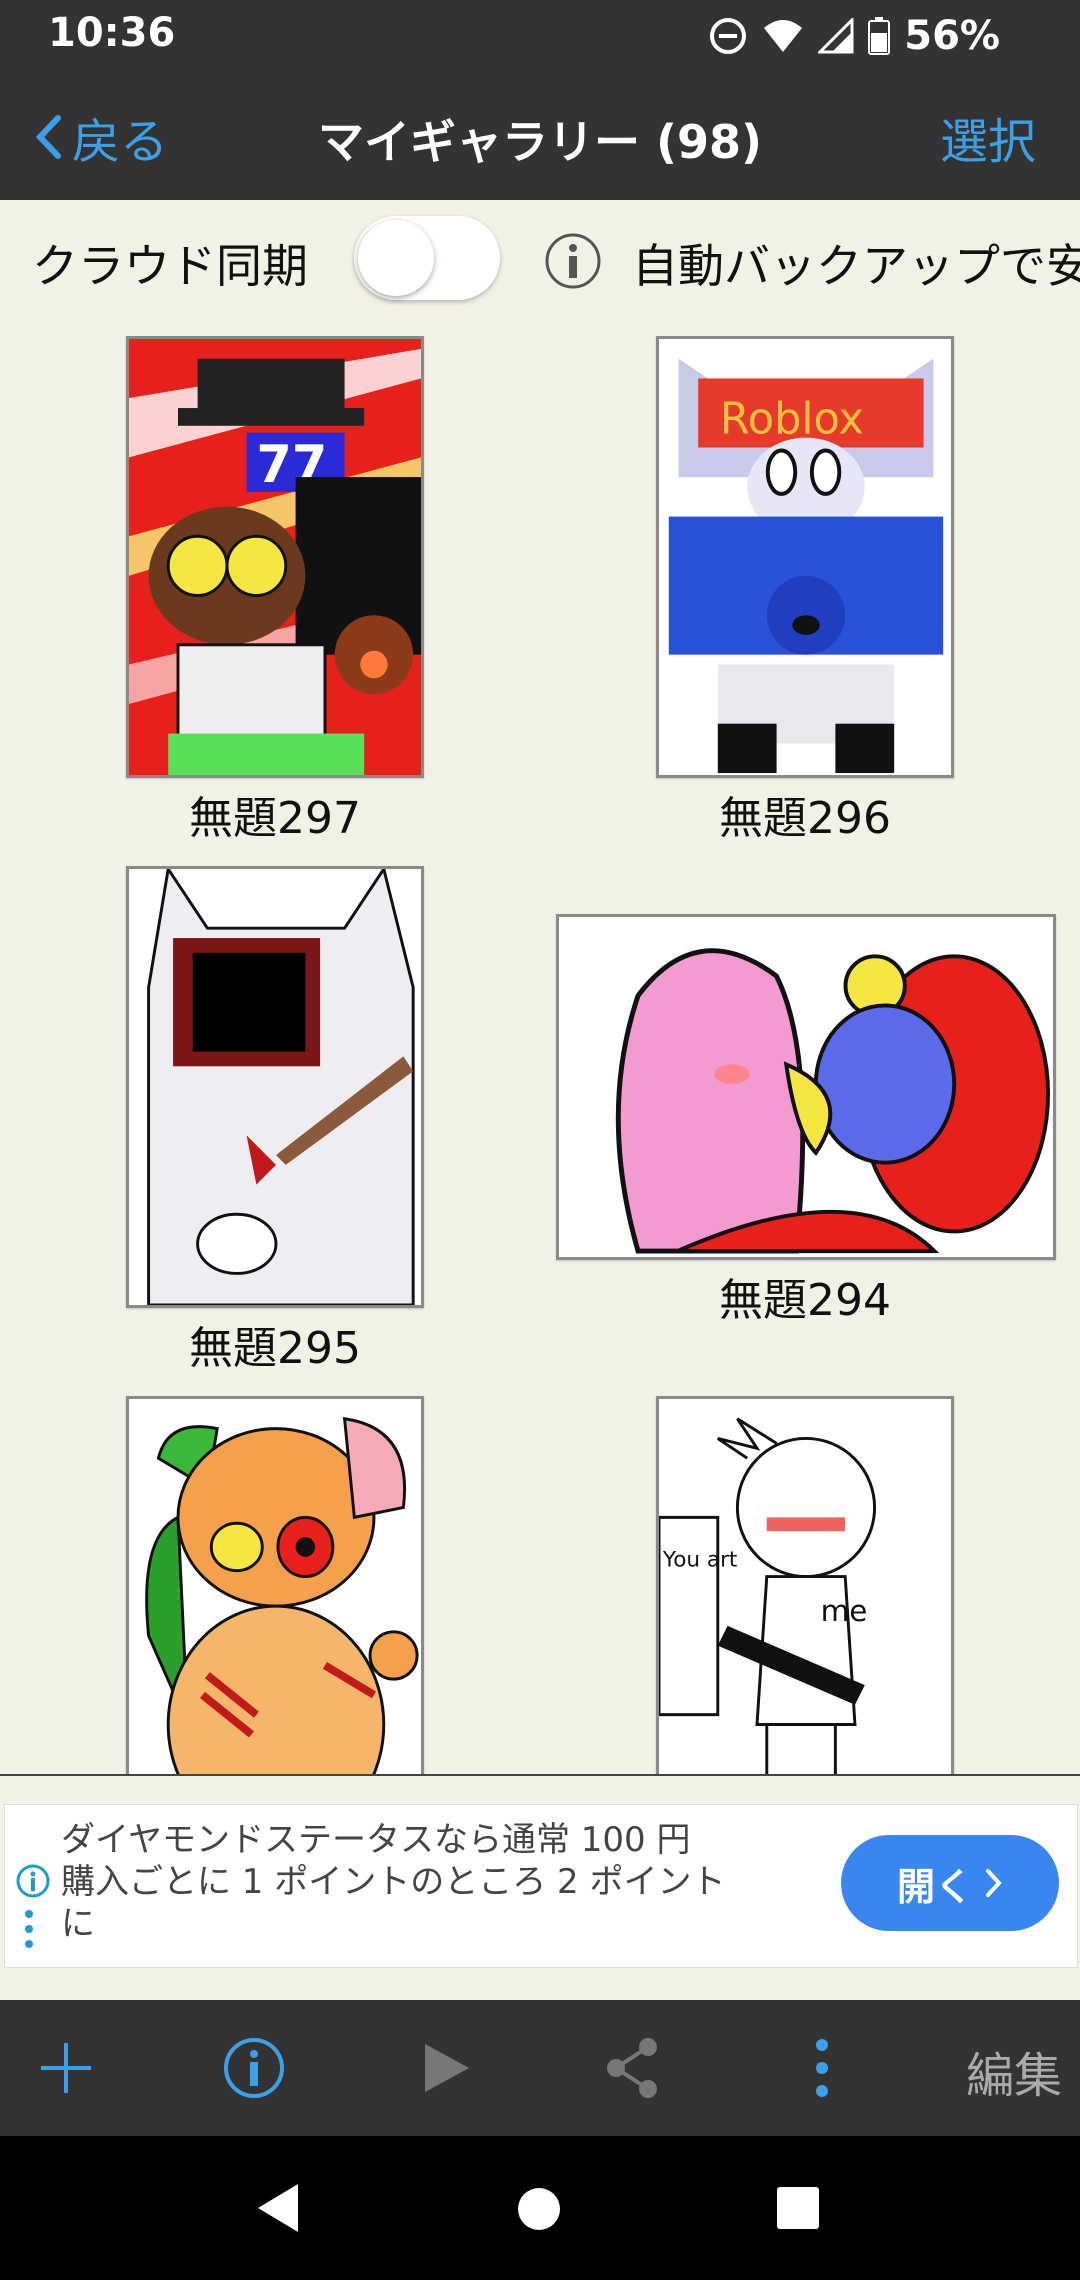 Image resolution: width=1080 pixels, height=2280 pixels. I want to click on chevron-right-icon, so click(994, 1883).